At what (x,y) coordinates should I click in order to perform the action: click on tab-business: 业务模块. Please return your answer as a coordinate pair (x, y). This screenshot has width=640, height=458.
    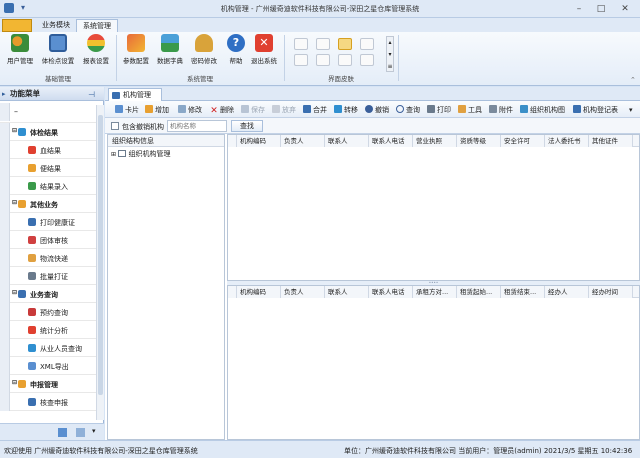
    Looking at the image, I should click on (56, 25).